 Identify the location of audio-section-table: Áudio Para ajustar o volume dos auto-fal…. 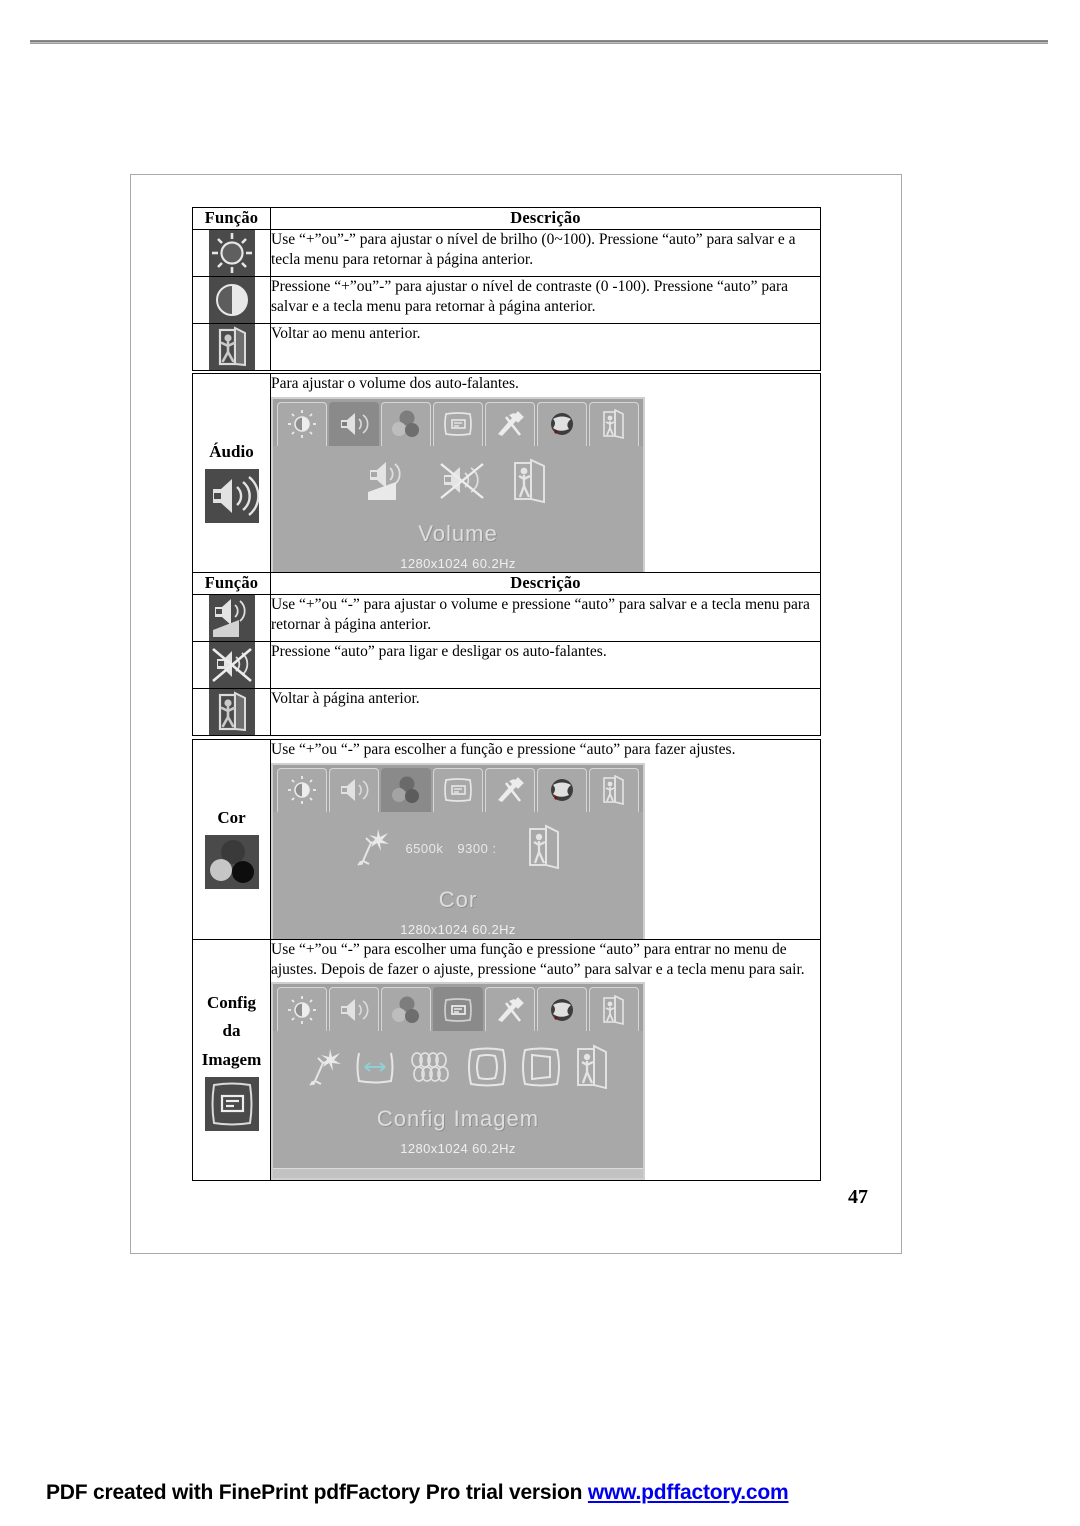
(506, 484).